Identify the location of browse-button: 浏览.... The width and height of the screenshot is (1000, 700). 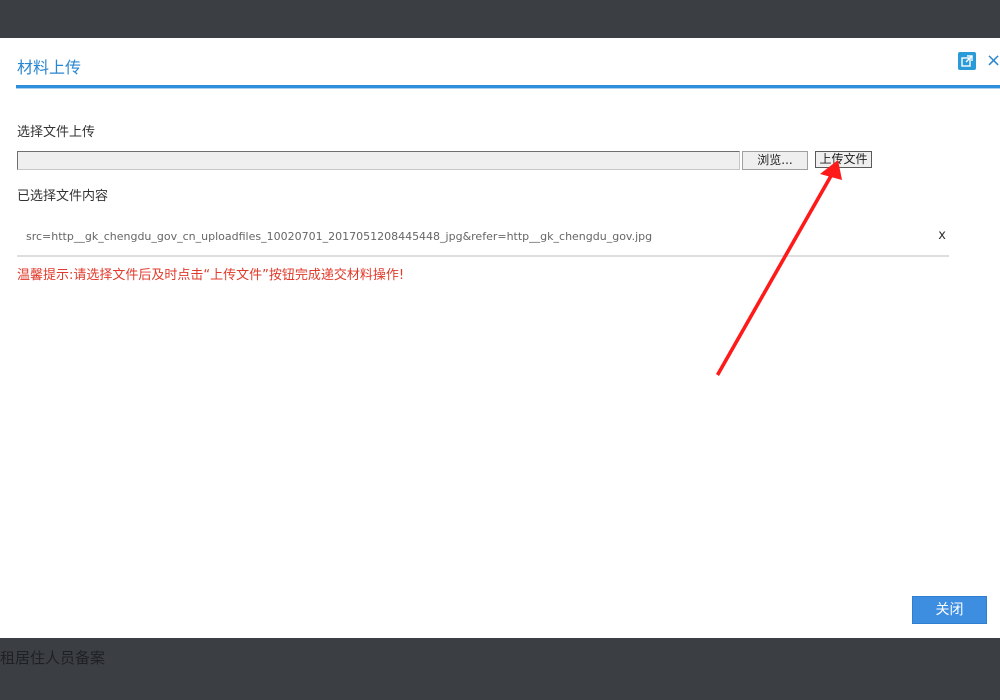
(775, 160).